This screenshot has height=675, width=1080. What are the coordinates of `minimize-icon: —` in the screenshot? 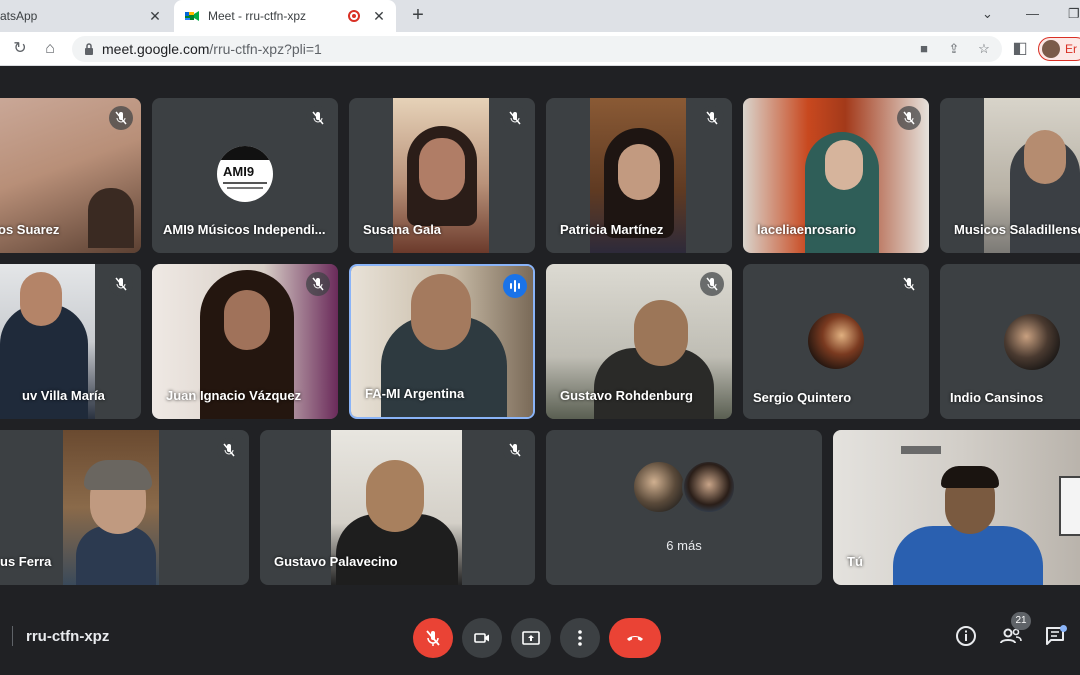 It's located at (1032, 13).